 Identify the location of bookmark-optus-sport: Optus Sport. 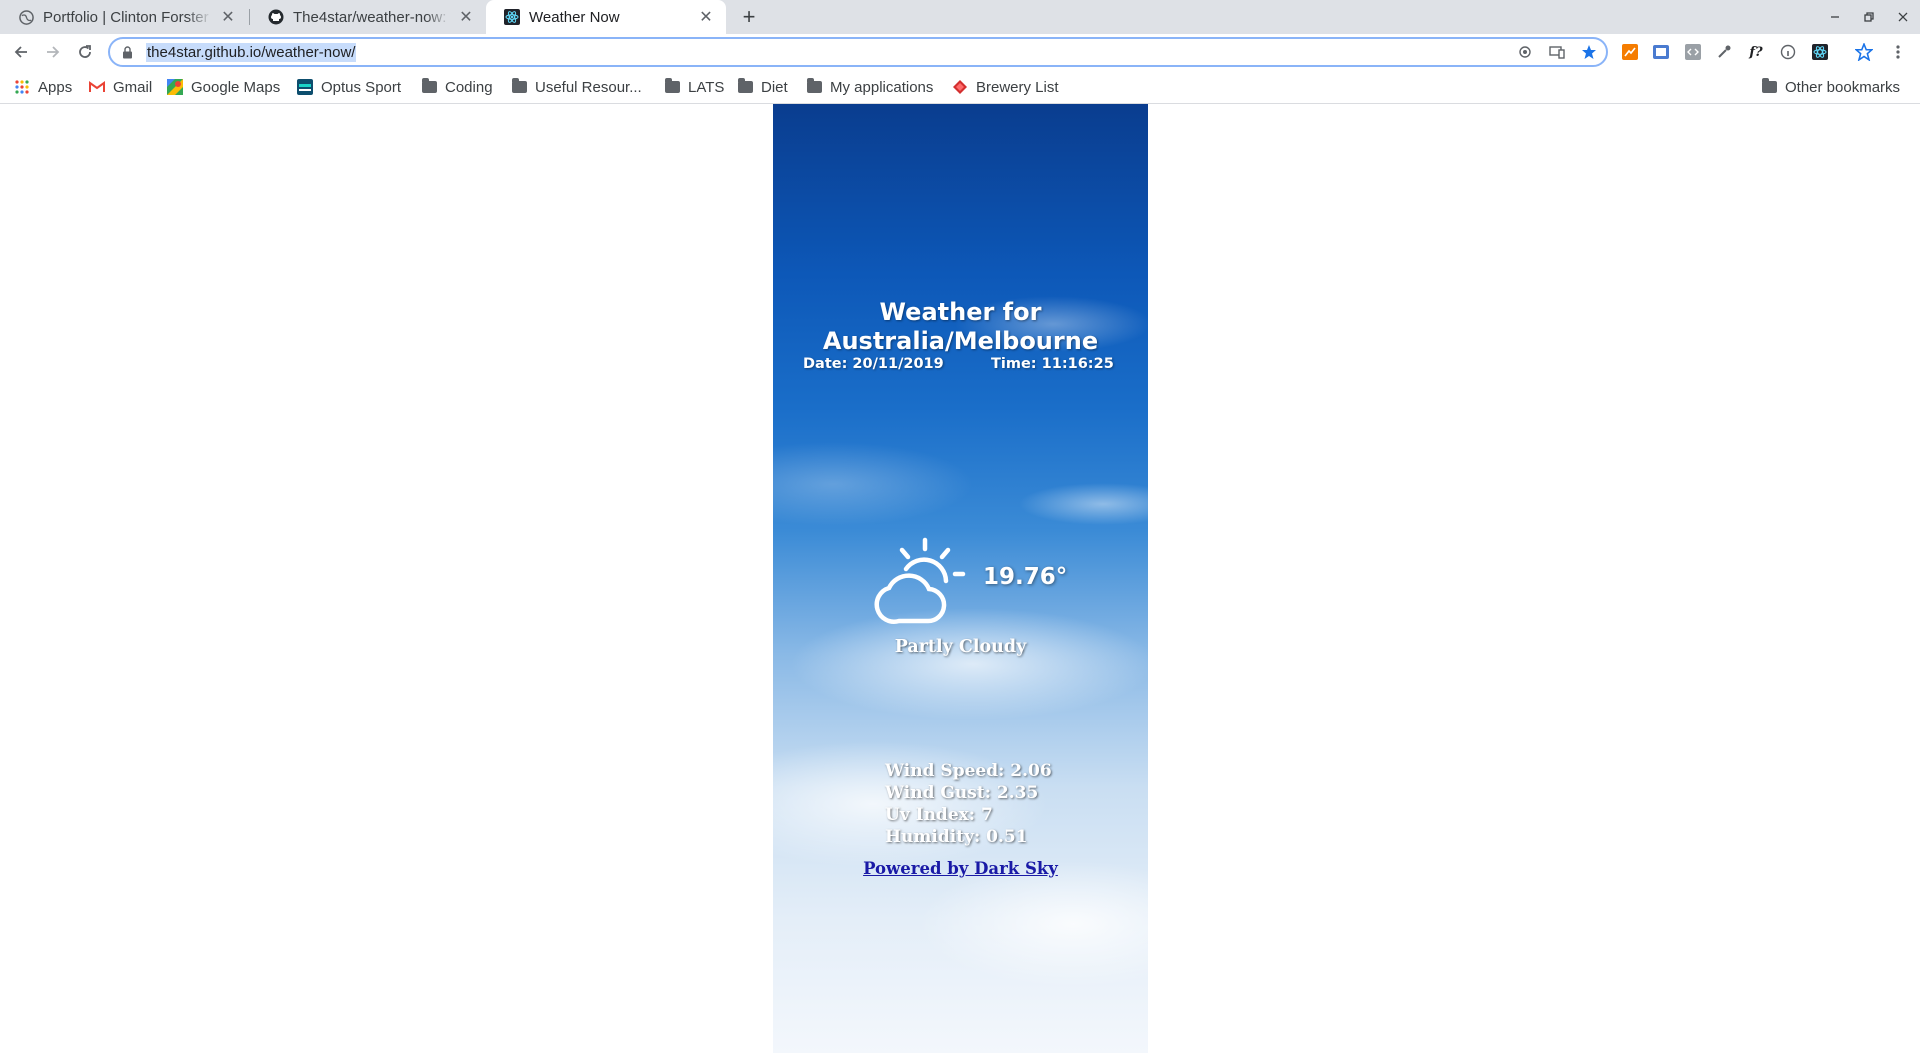
(349, 87).